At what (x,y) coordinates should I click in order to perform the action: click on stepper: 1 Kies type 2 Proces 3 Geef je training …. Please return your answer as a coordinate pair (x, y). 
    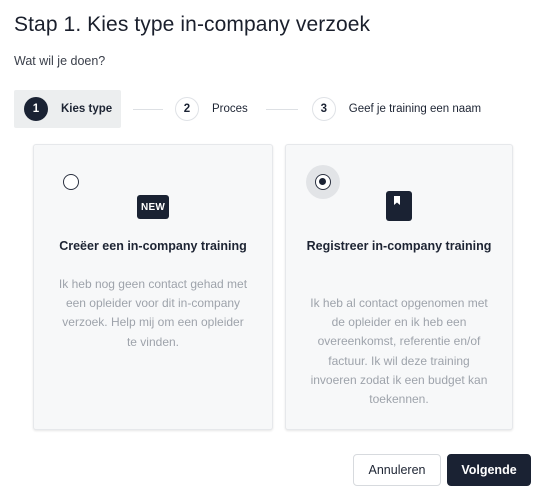
    Looking at the image, I should click on (247, 109).